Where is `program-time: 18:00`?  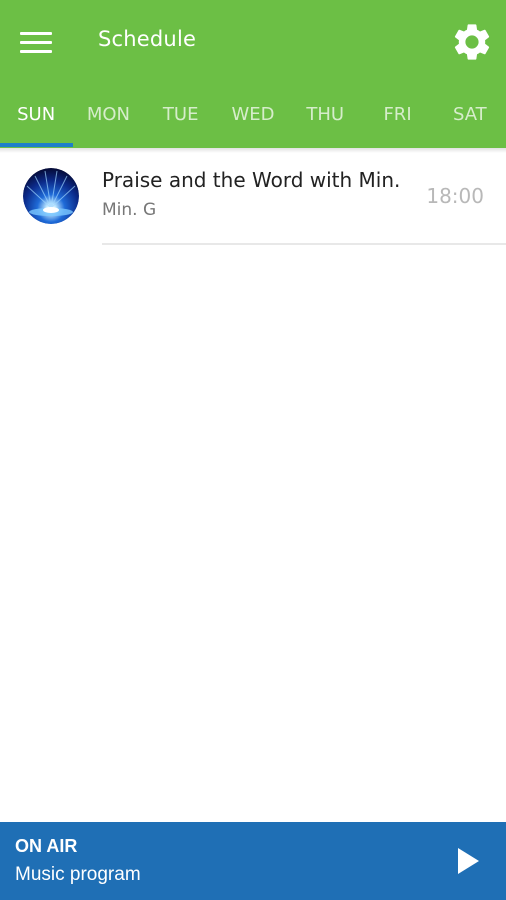
program-time: 18:00 is located at coordinates (455, 196).